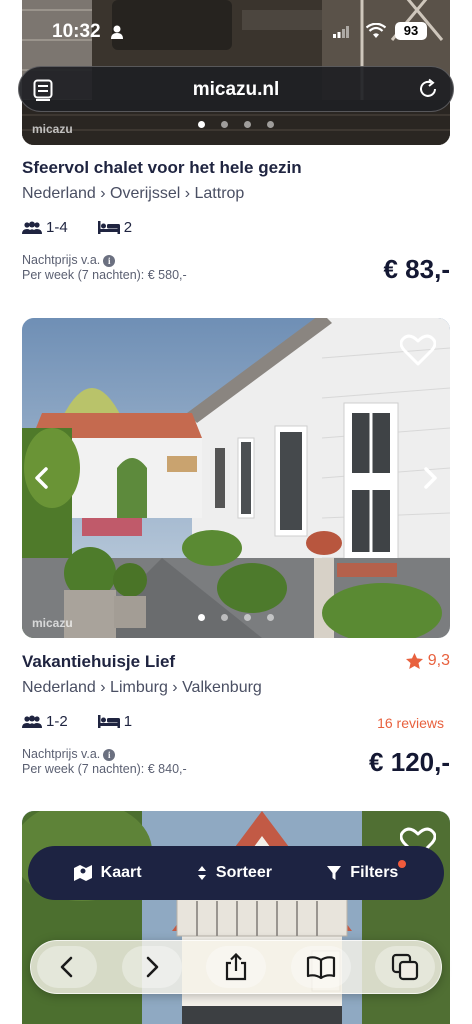 Image resolution: width=472 pixels, height=1024 pixels. I want to click on forward-button, so click(151, 967).